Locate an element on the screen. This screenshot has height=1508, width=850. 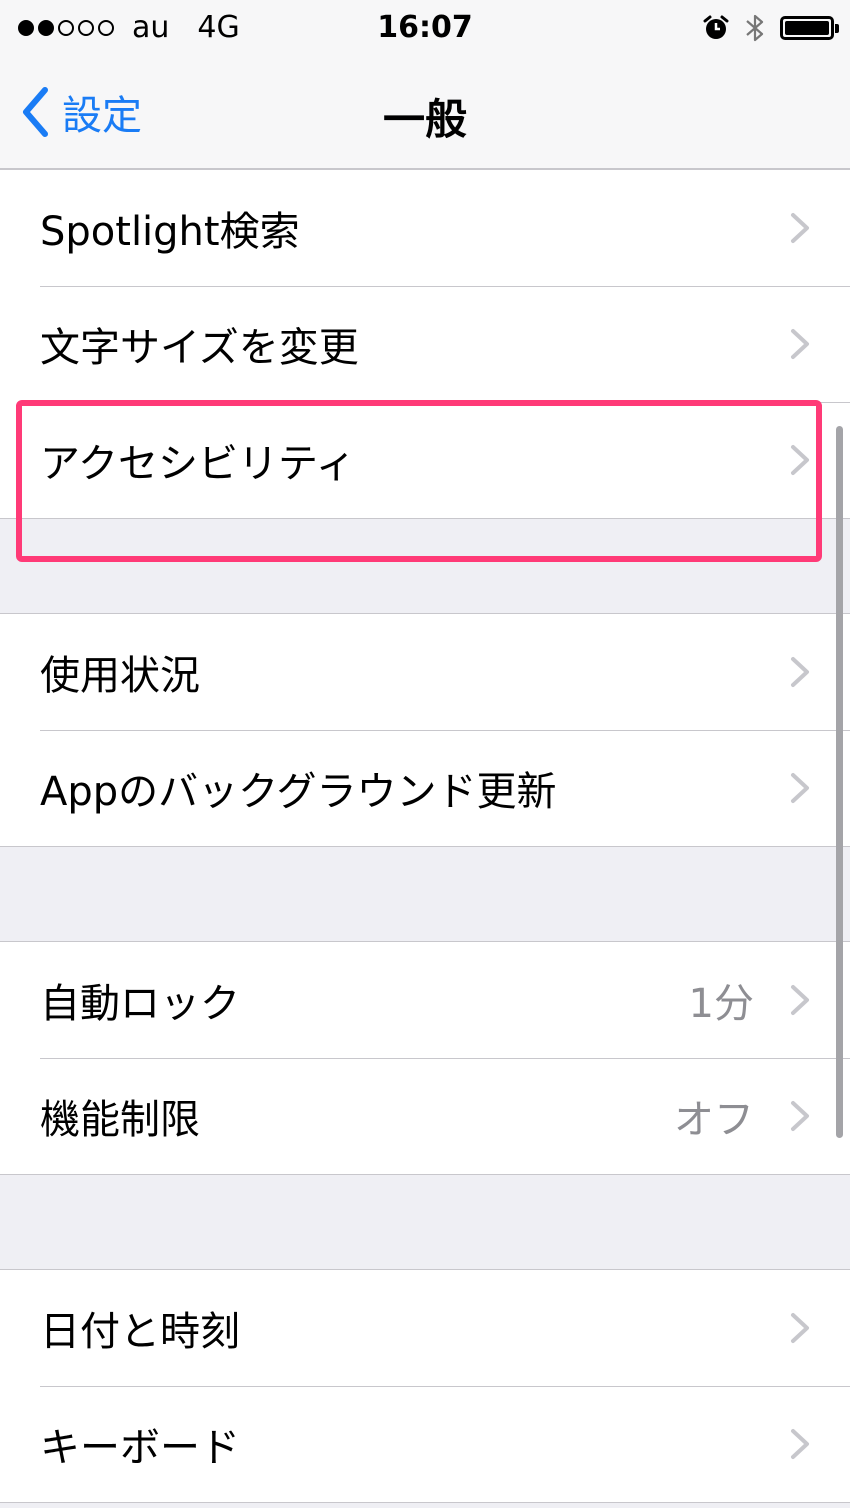
settings-row-spotlight: Spotlight検索 is located at coordinates (425, 228).